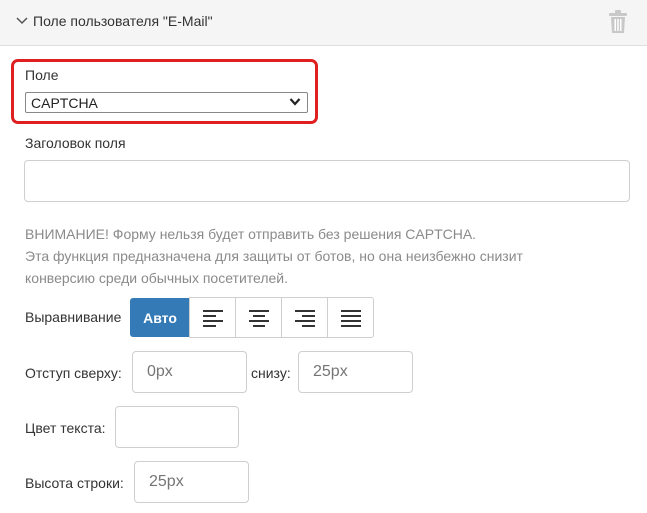 The width and height of the screenshot is (647, 513). Describe the element at coordinates (74, 483) in the screenshot. I see `line-height-label: Высота строки:` at that location.